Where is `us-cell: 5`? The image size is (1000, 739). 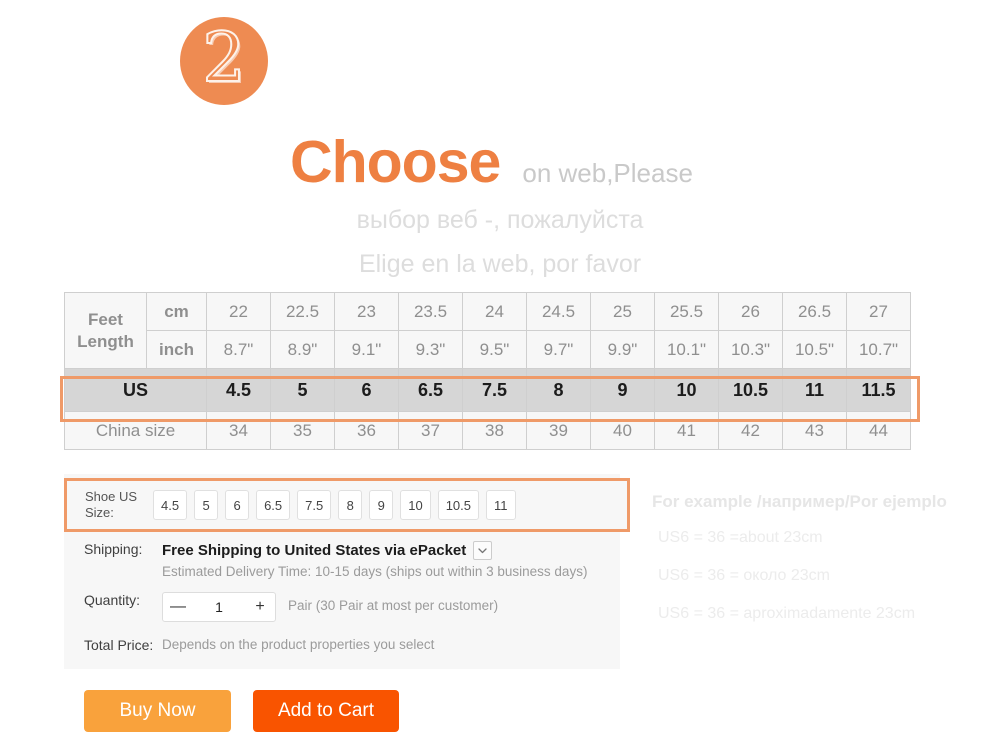
us-cell: 5 is located at coordinates (302, 390).